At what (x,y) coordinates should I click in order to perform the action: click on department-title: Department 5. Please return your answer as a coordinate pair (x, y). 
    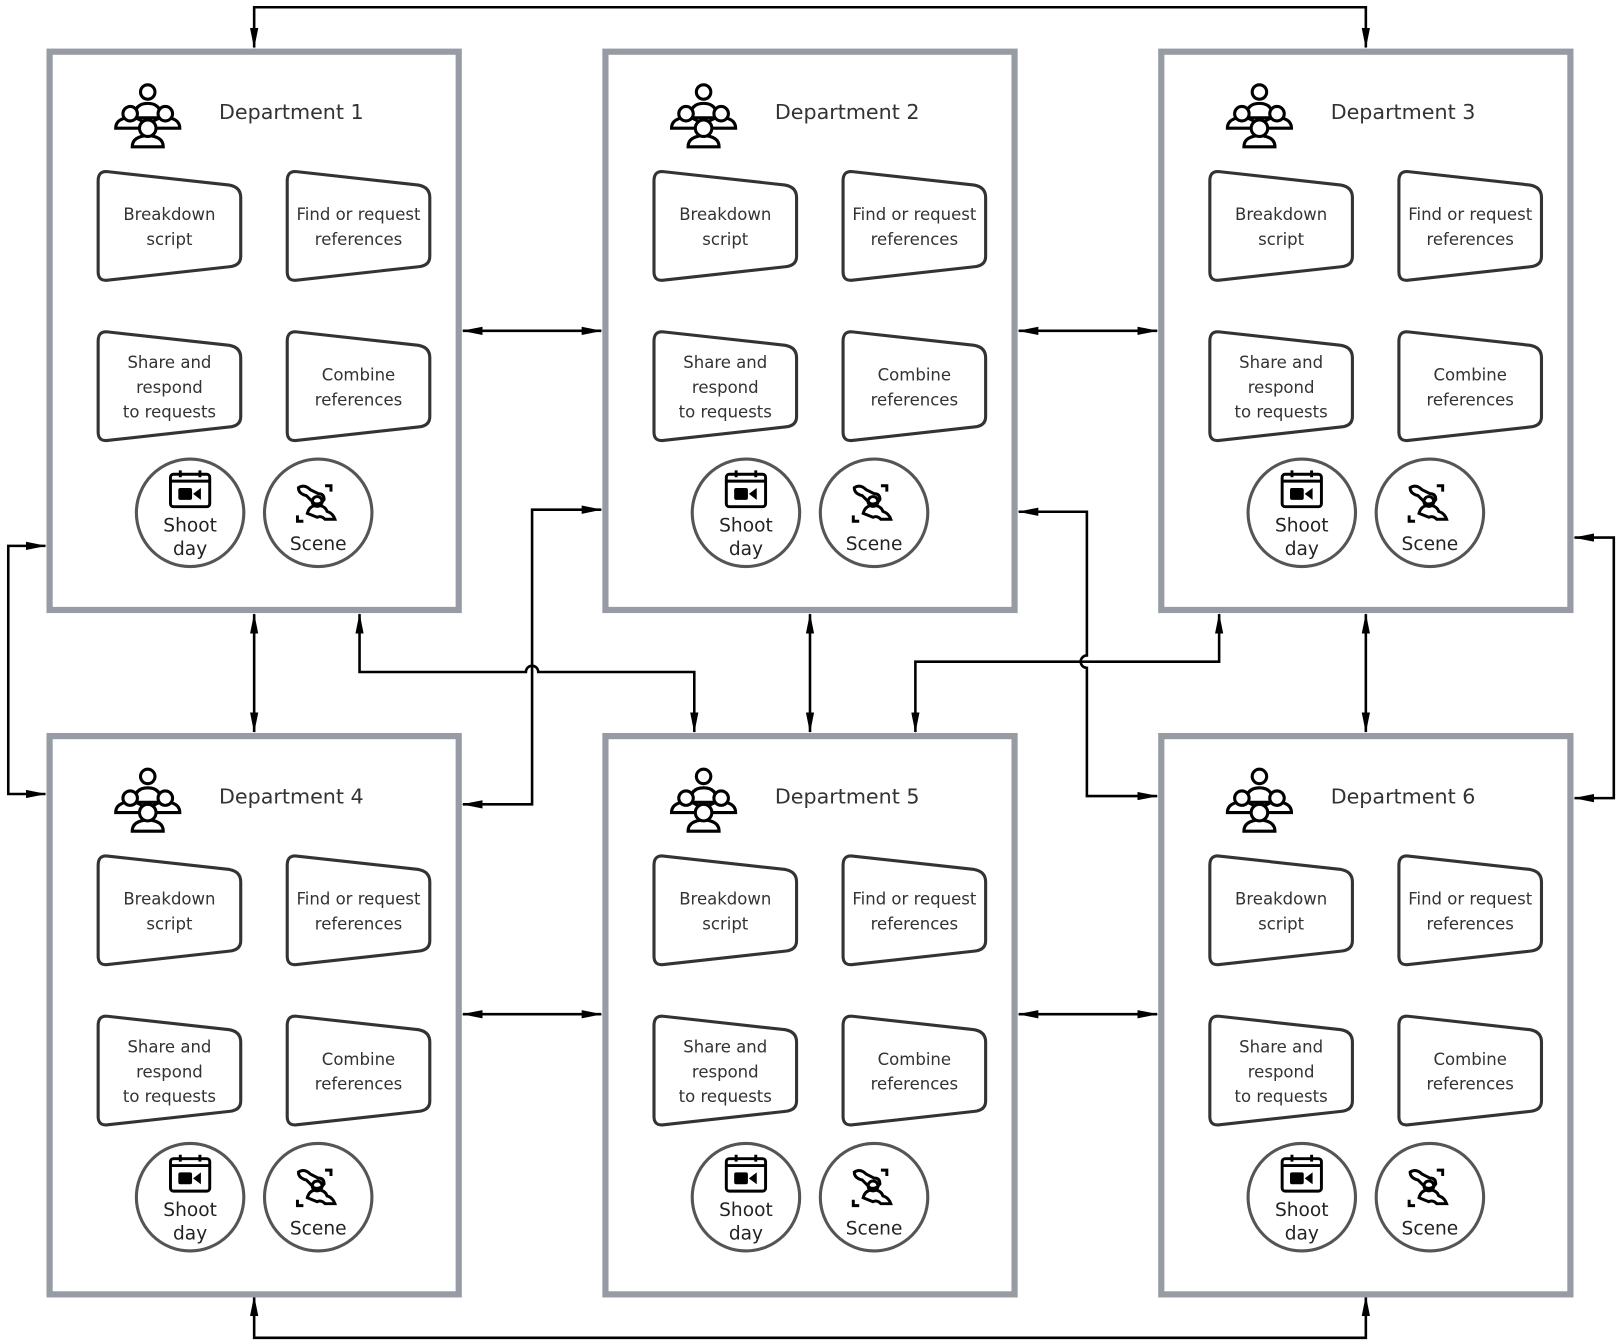
    Looking at the image, I should click on (847, 796).